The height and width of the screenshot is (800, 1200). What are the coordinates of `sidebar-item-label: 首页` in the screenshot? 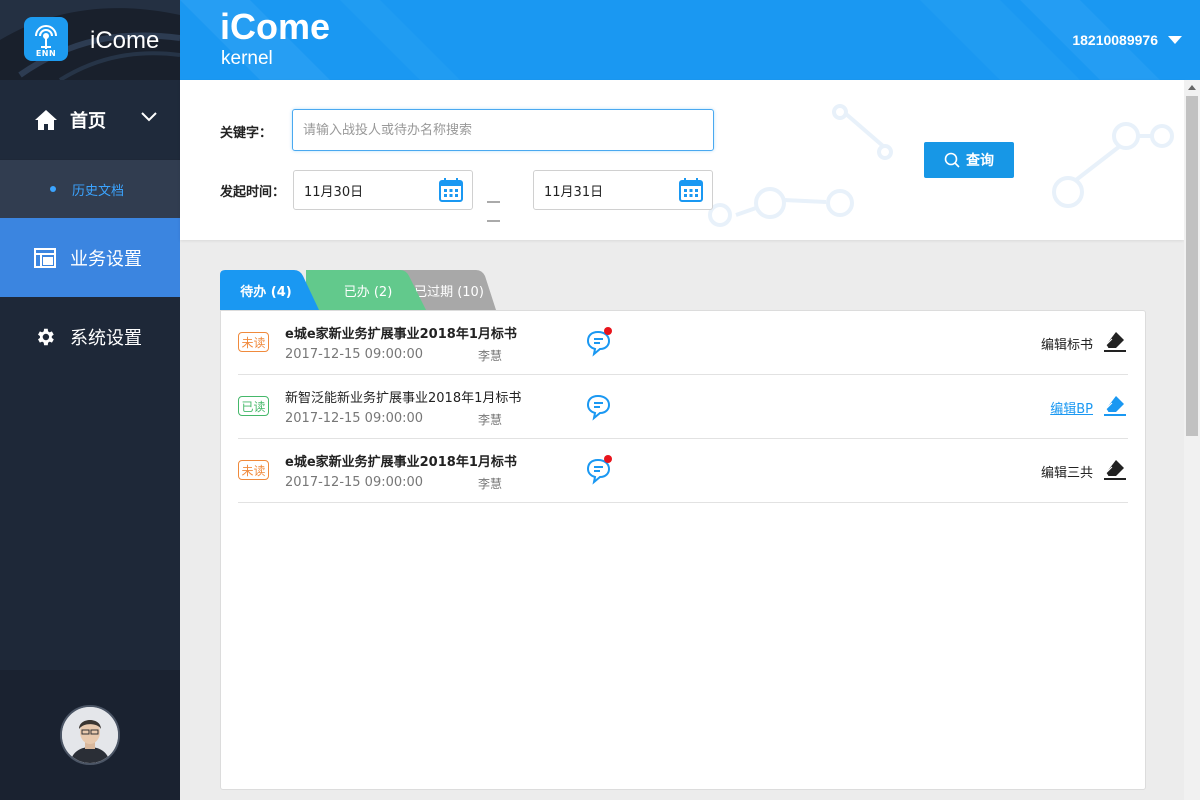 It's located at (88, 121).